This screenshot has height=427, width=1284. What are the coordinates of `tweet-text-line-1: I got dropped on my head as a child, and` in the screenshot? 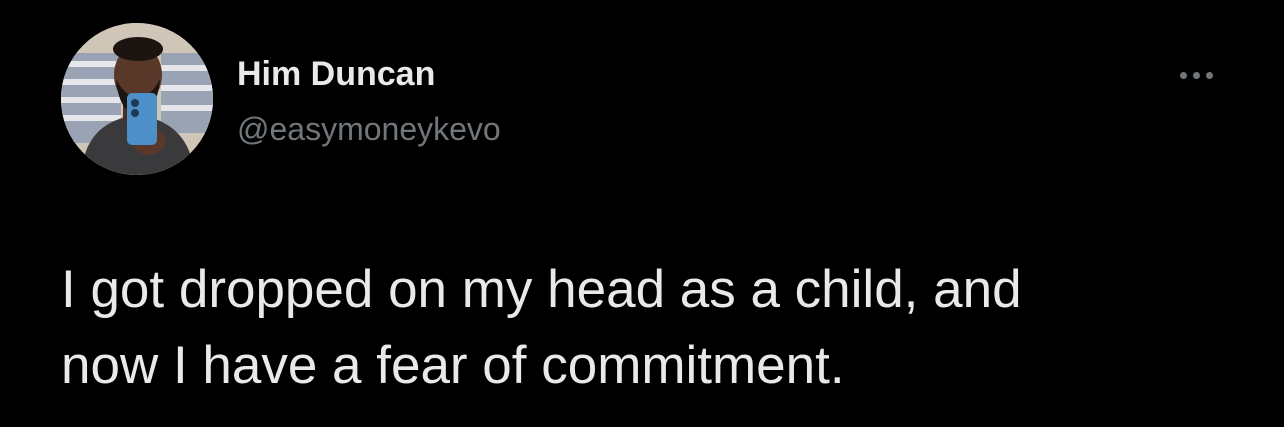 It's located at (541, 289).